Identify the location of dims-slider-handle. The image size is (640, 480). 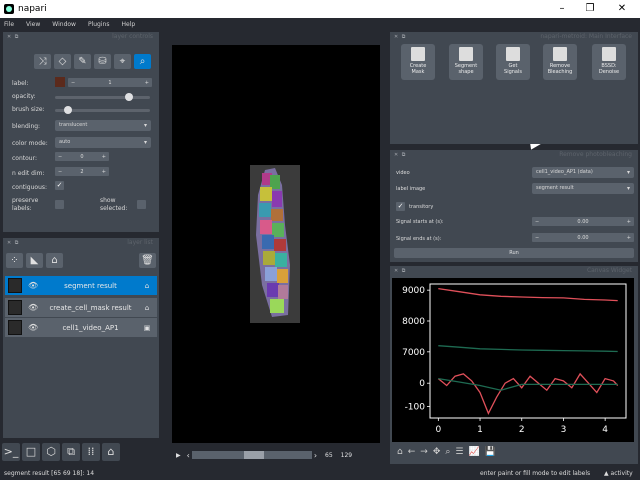
(253, 455).